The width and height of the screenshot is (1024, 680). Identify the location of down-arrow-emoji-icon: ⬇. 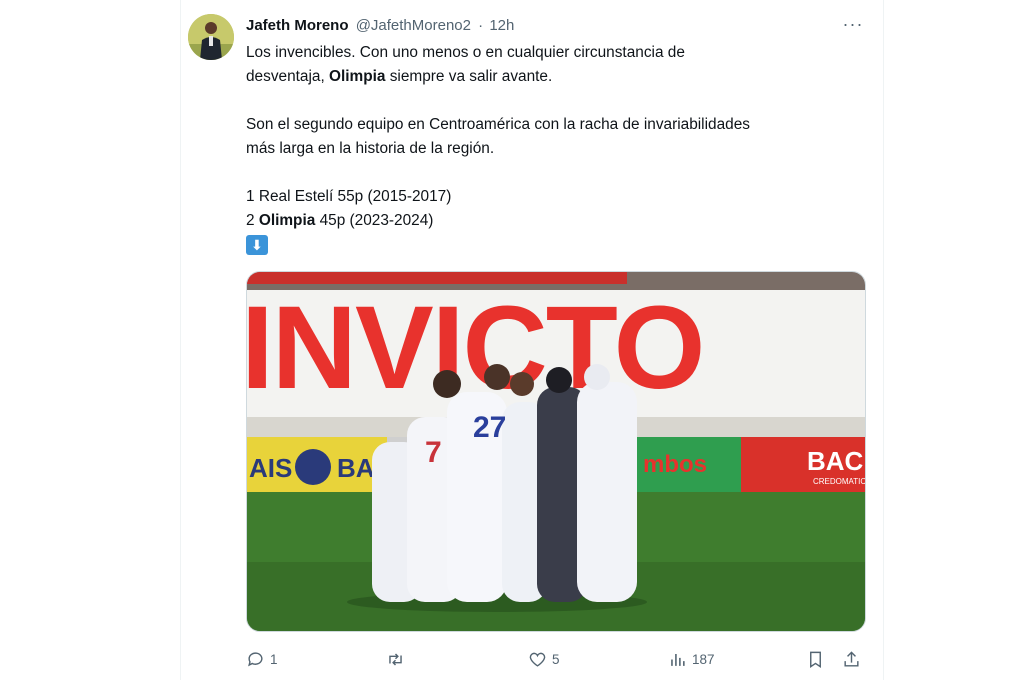
(257, 245).